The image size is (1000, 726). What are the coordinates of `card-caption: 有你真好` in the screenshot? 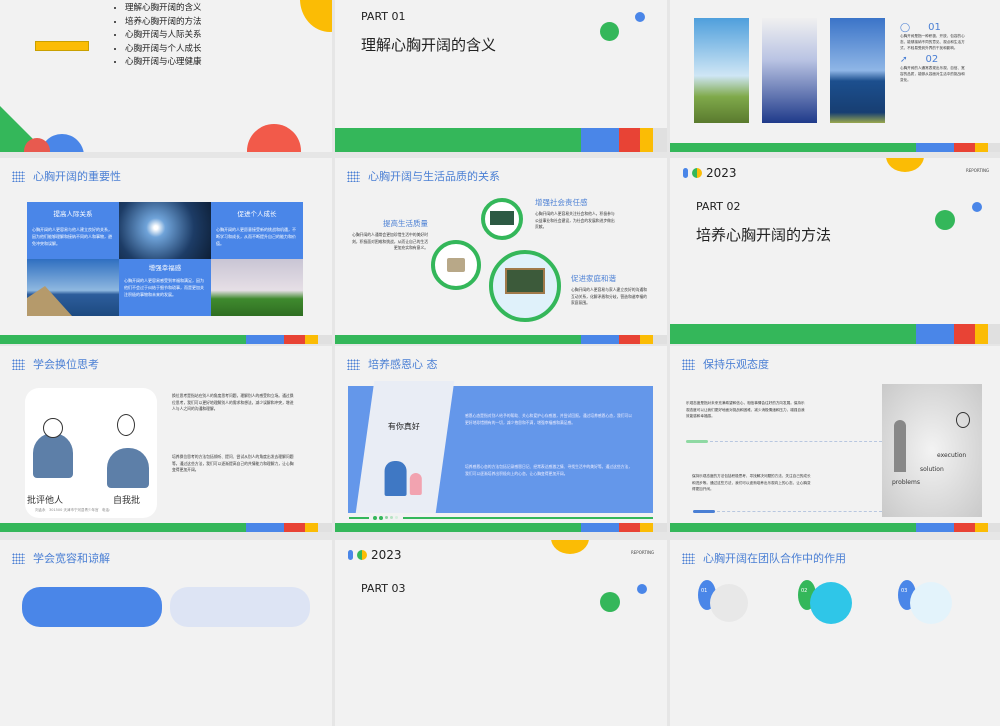 It's located at (403, 426).